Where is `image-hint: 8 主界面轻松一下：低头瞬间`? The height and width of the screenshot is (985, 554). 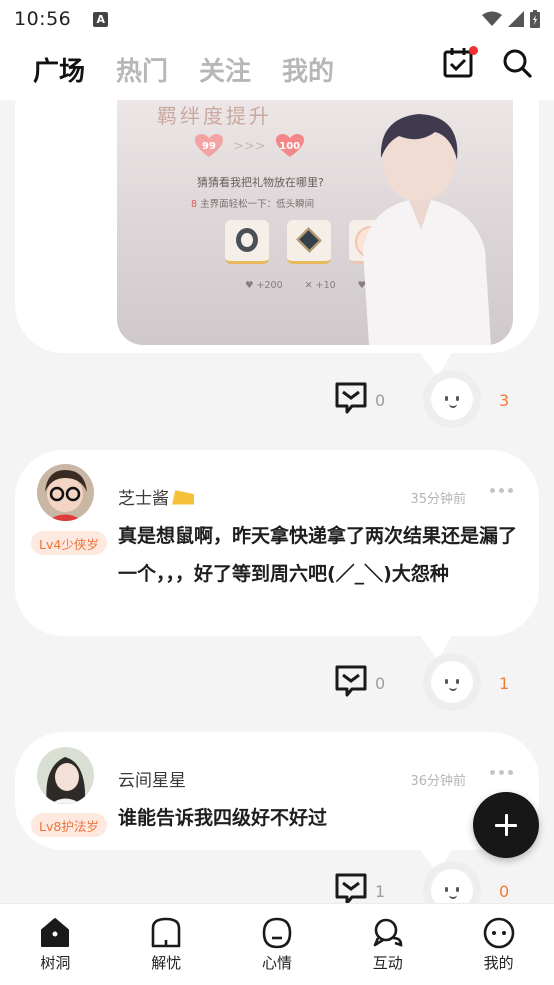
image-hint: 8 主界面轻松一下：低头瞬间 is located at coordinates (252, 203).